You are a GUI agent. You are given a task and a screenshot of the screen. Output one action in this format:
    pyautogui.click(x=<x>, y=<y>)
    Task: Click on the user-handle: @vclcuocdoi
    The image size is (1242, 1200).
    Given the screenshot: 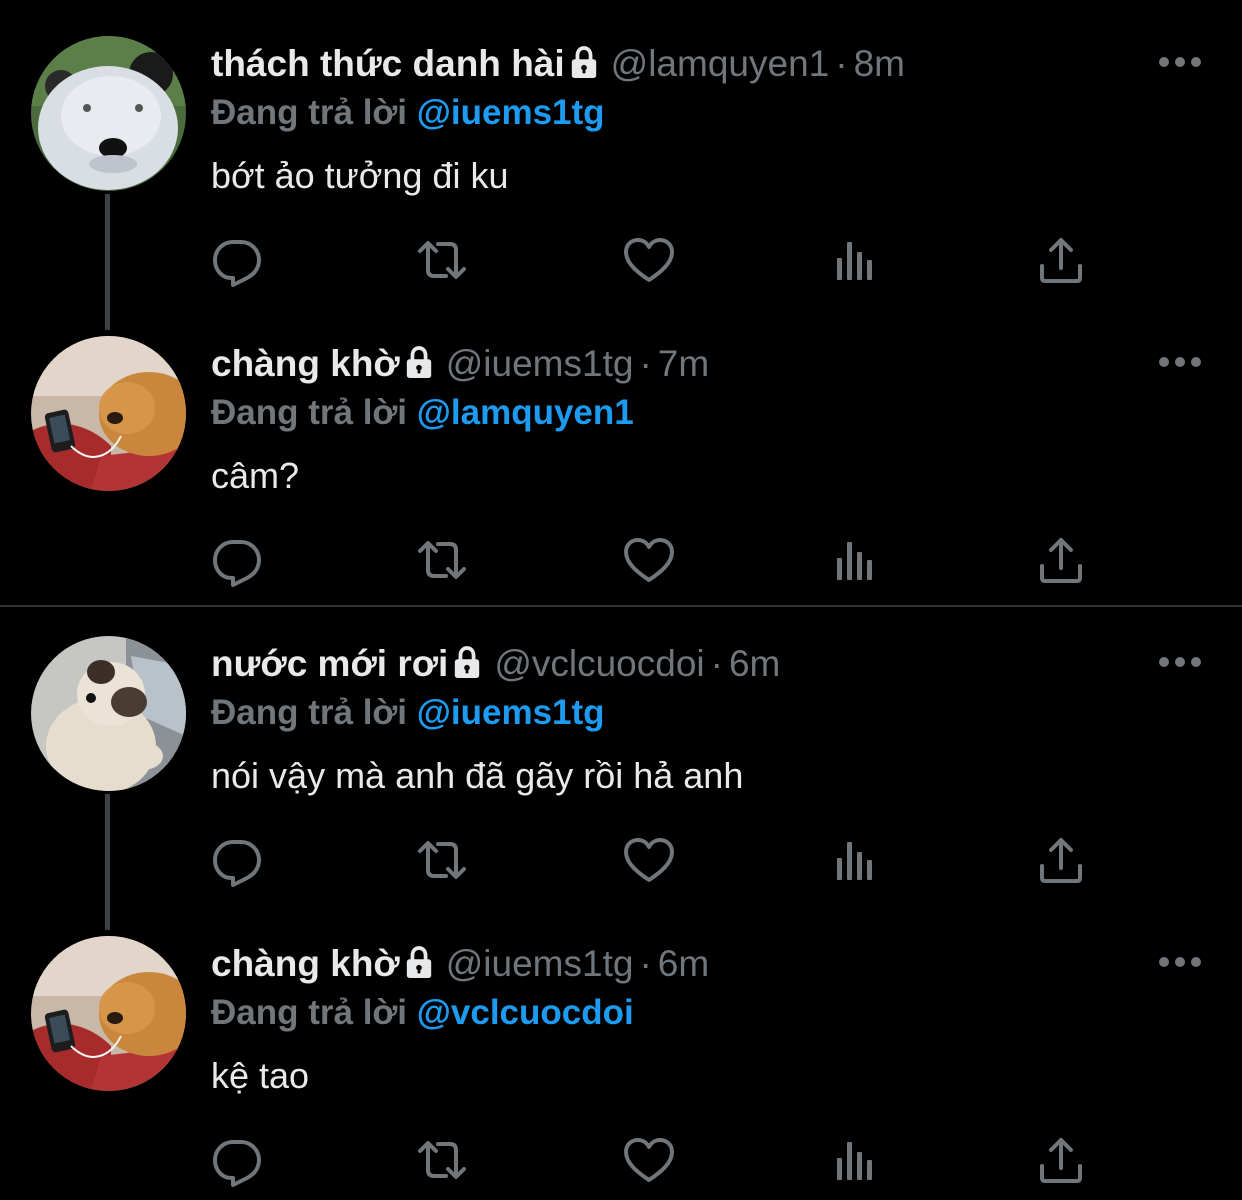 What is the action you would take?
    pyautogui.click(x=599, y=663)
    